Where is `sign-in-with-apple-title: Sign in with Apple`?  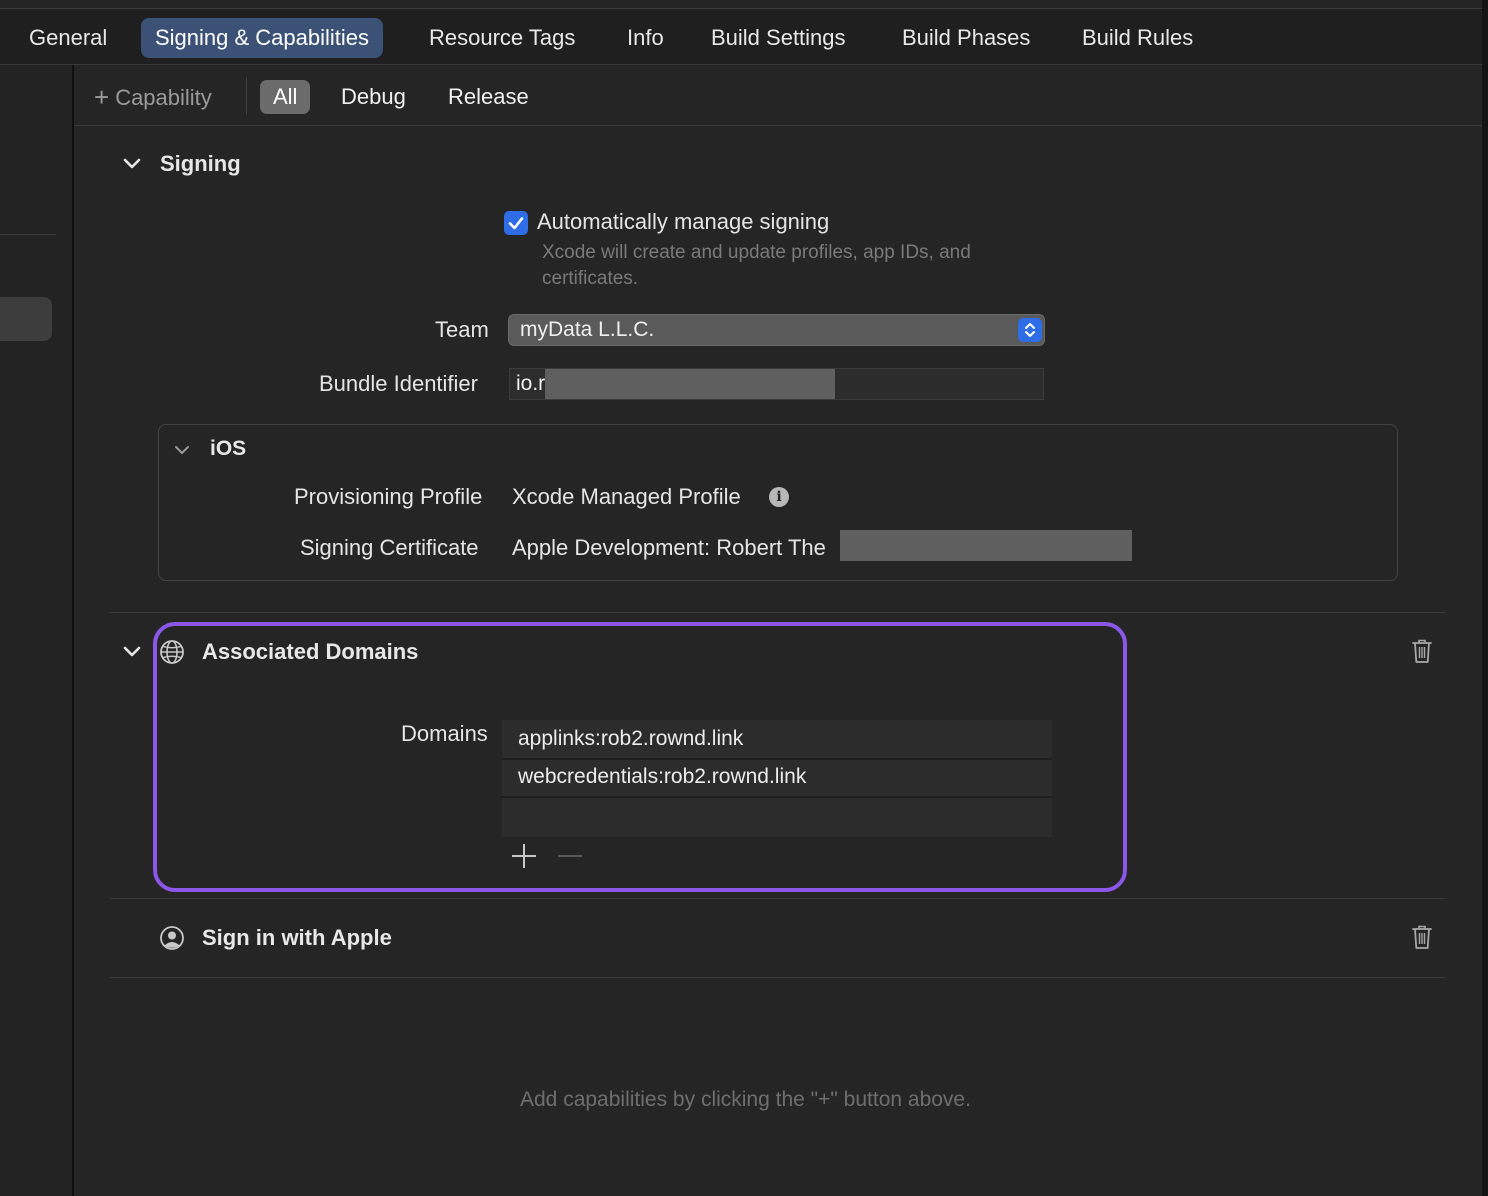
sign-in-with-apple-title: Sign in with Apple is located at coordinates (297, 937).